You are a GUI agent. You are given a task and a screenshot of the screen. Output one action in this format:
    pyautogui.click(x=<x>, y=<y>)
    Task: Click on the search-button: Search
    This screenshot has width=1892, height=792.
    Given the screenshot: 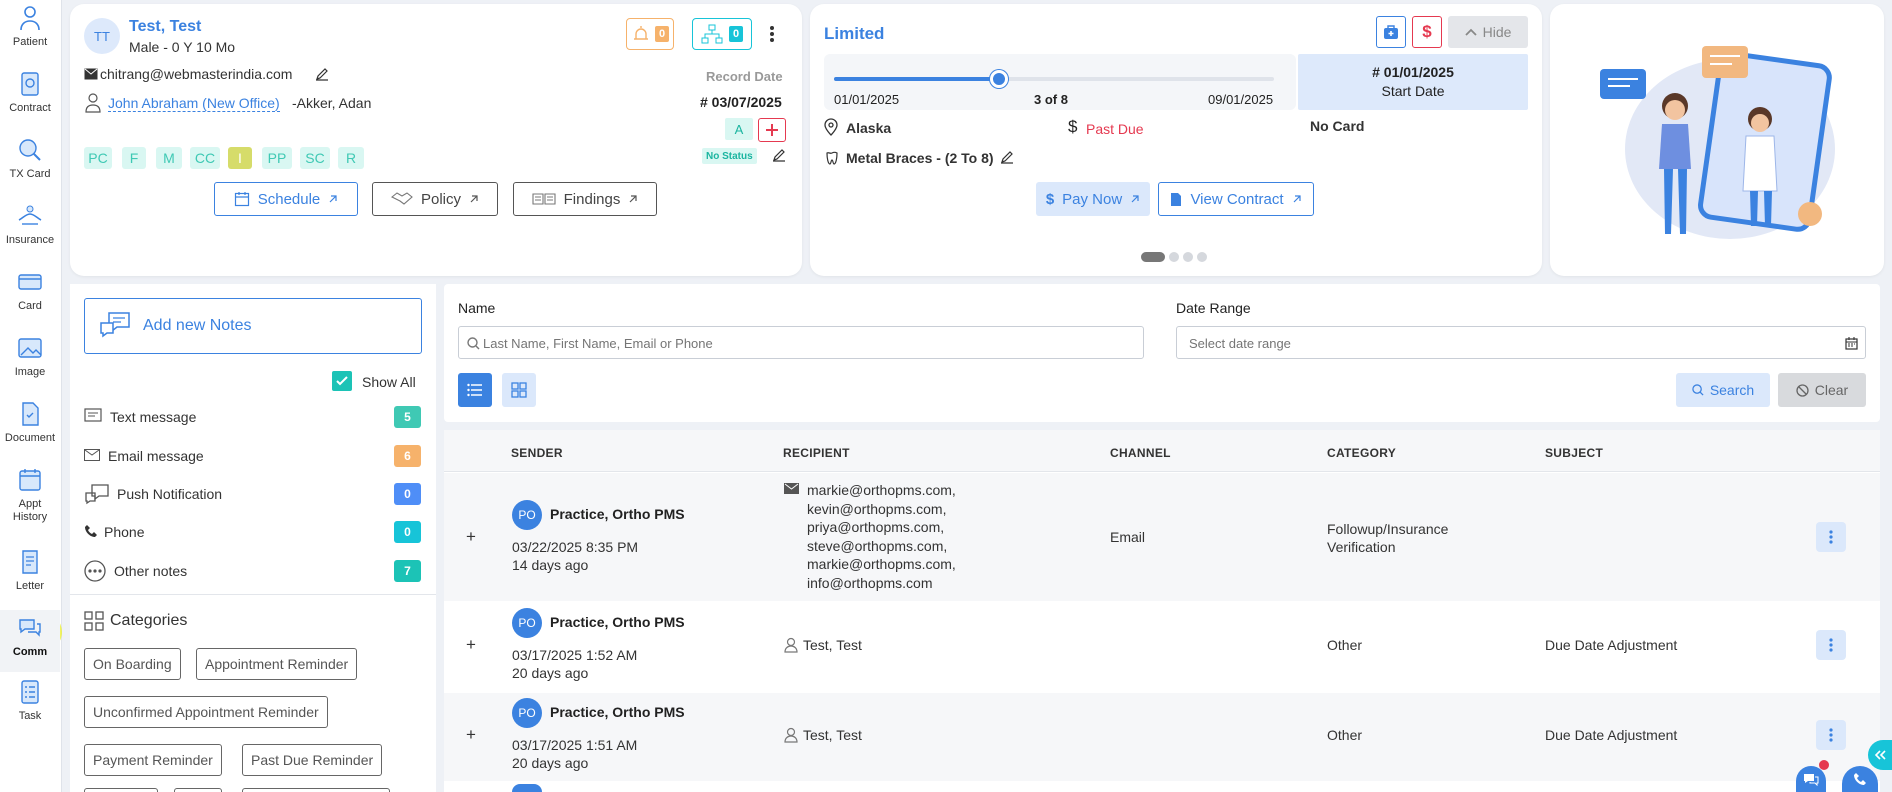 What is the action you would take?
    pyautogui.click(x=1723, y=390)
    